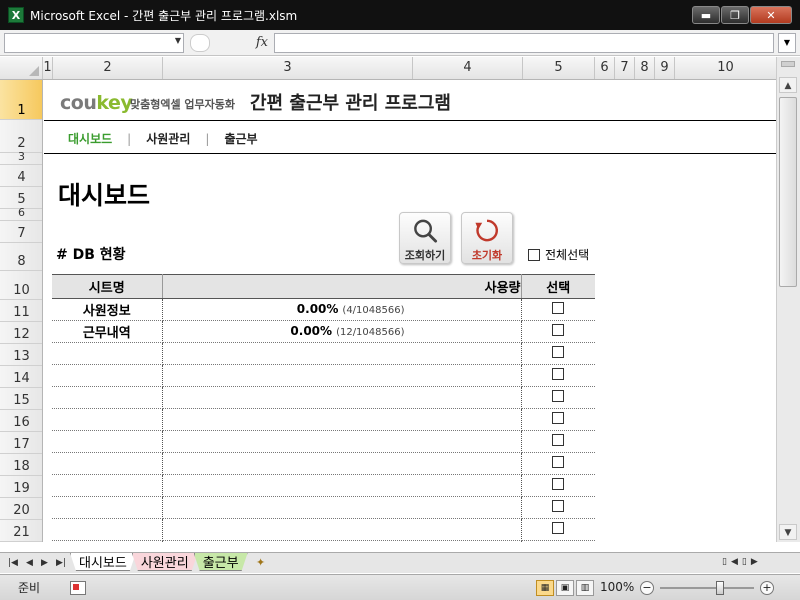  I want to click on cell-usage, so click(342, 541).